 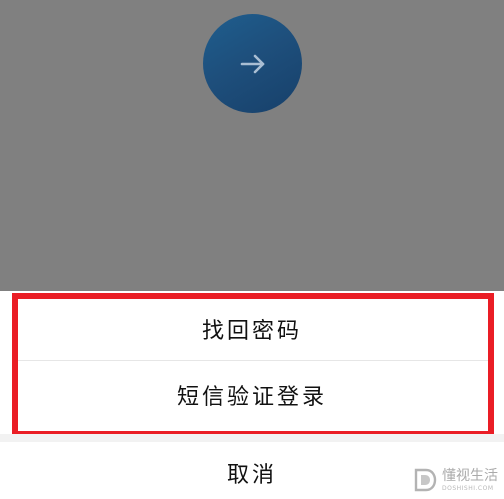 What do you see at coordinates (252, 438) in the screenshot?
I see `sheet-separator` at bounding box center [252, 438].